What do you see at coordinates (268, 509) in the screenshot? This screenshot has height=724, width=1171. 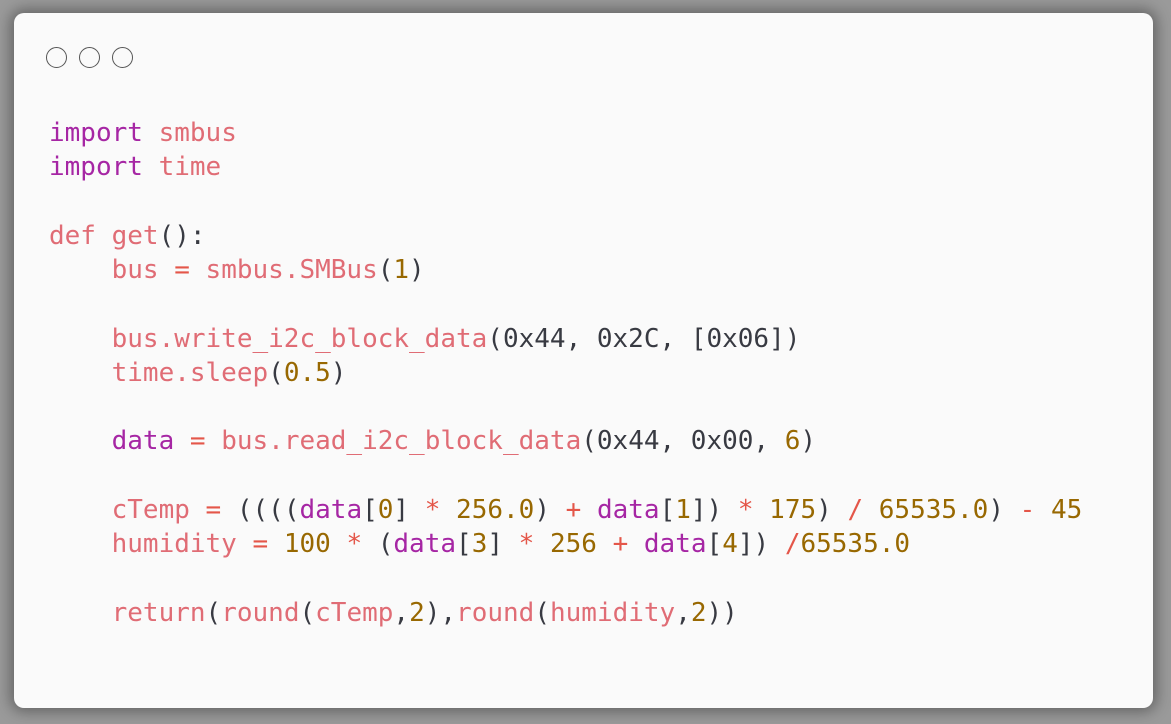 I see `code-token: ((((` at bounding box center [268, 509].